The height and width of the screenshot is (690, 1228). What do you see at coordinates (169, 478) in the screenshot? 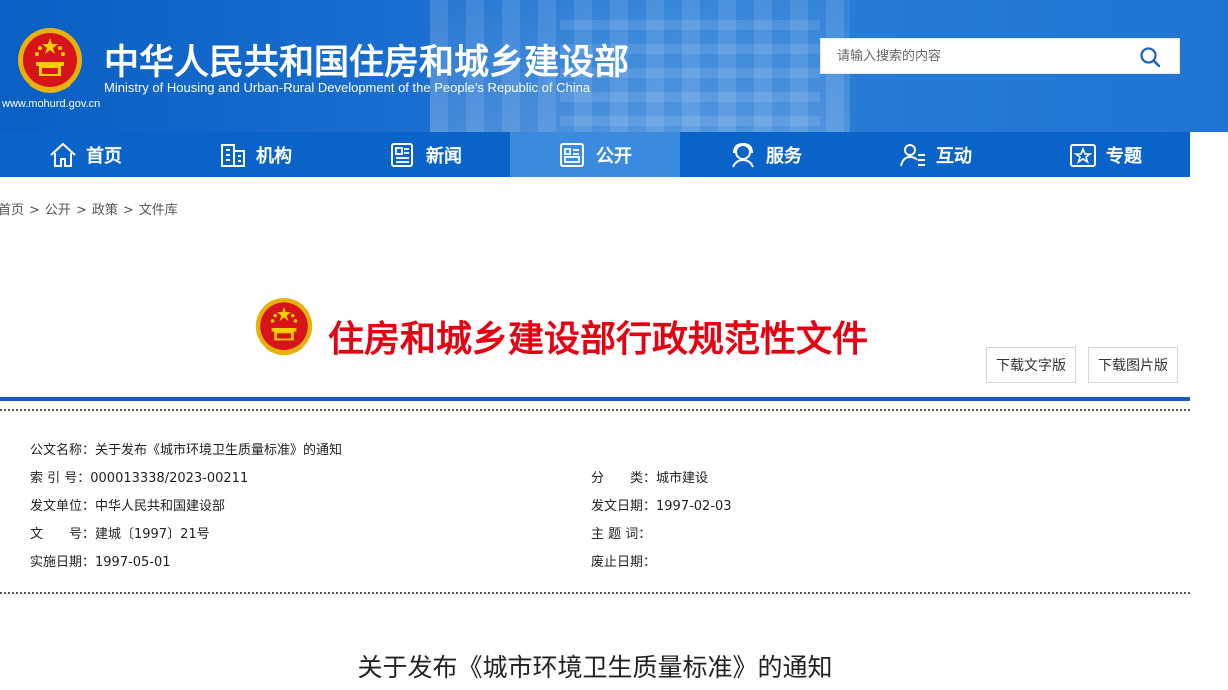
I see `meta-value: 000013338/2023-00211` at bounding box center [169, 478].